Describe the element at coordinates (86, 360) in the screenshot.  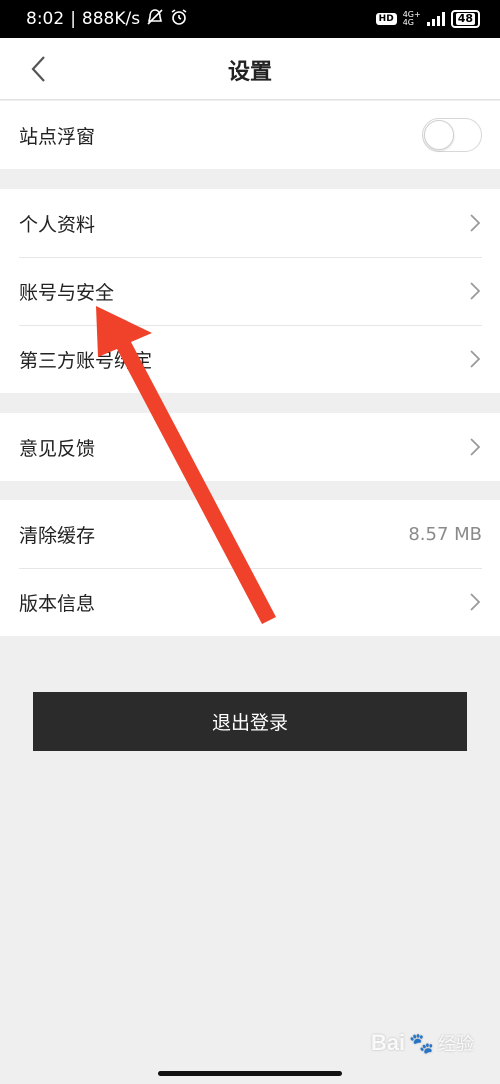
I see `third-party-binding-label: 第三方账号绑定` at that location.